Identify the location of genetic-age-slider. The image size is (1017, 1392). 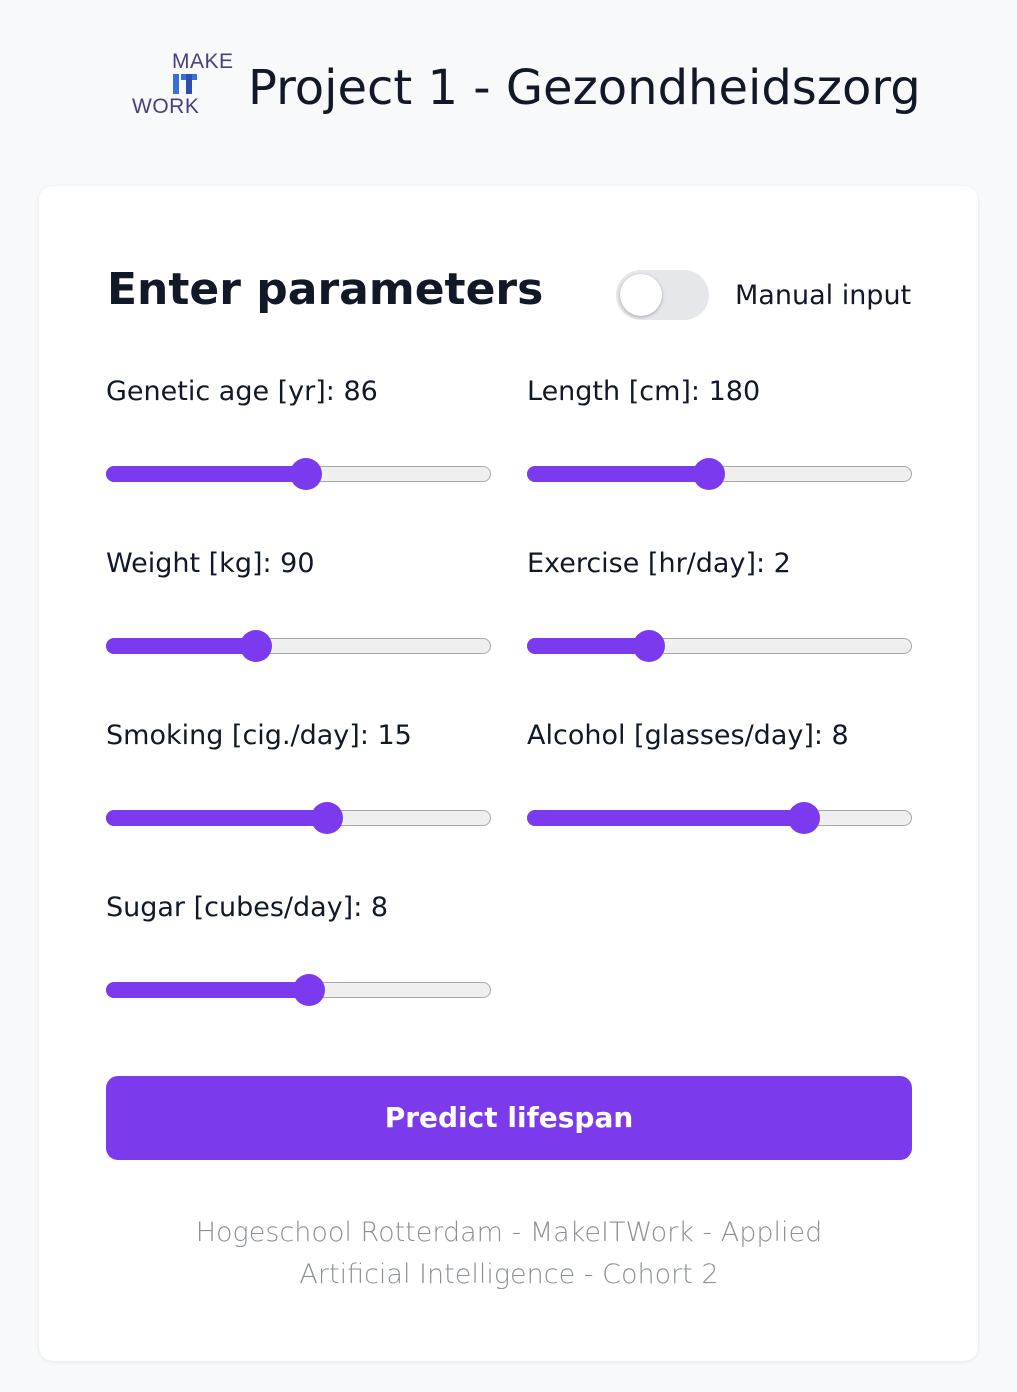
(298, 474).